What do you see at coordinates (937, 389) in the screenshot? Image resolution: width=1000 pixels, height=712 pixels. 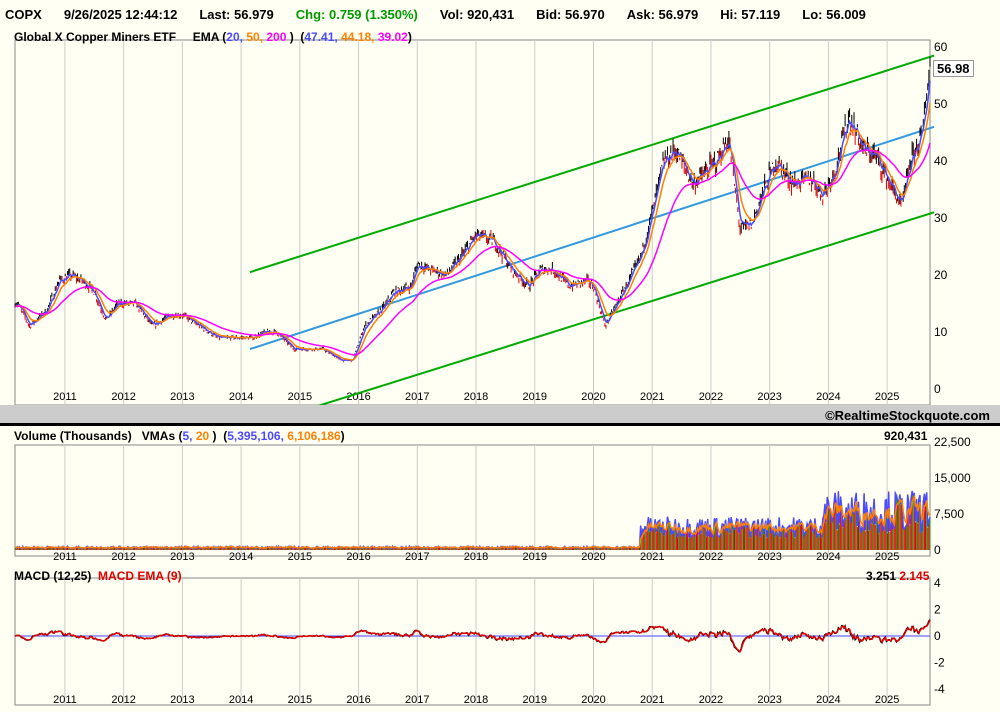 I see `price-y-tick: 0` at bounding box center [937, 389].